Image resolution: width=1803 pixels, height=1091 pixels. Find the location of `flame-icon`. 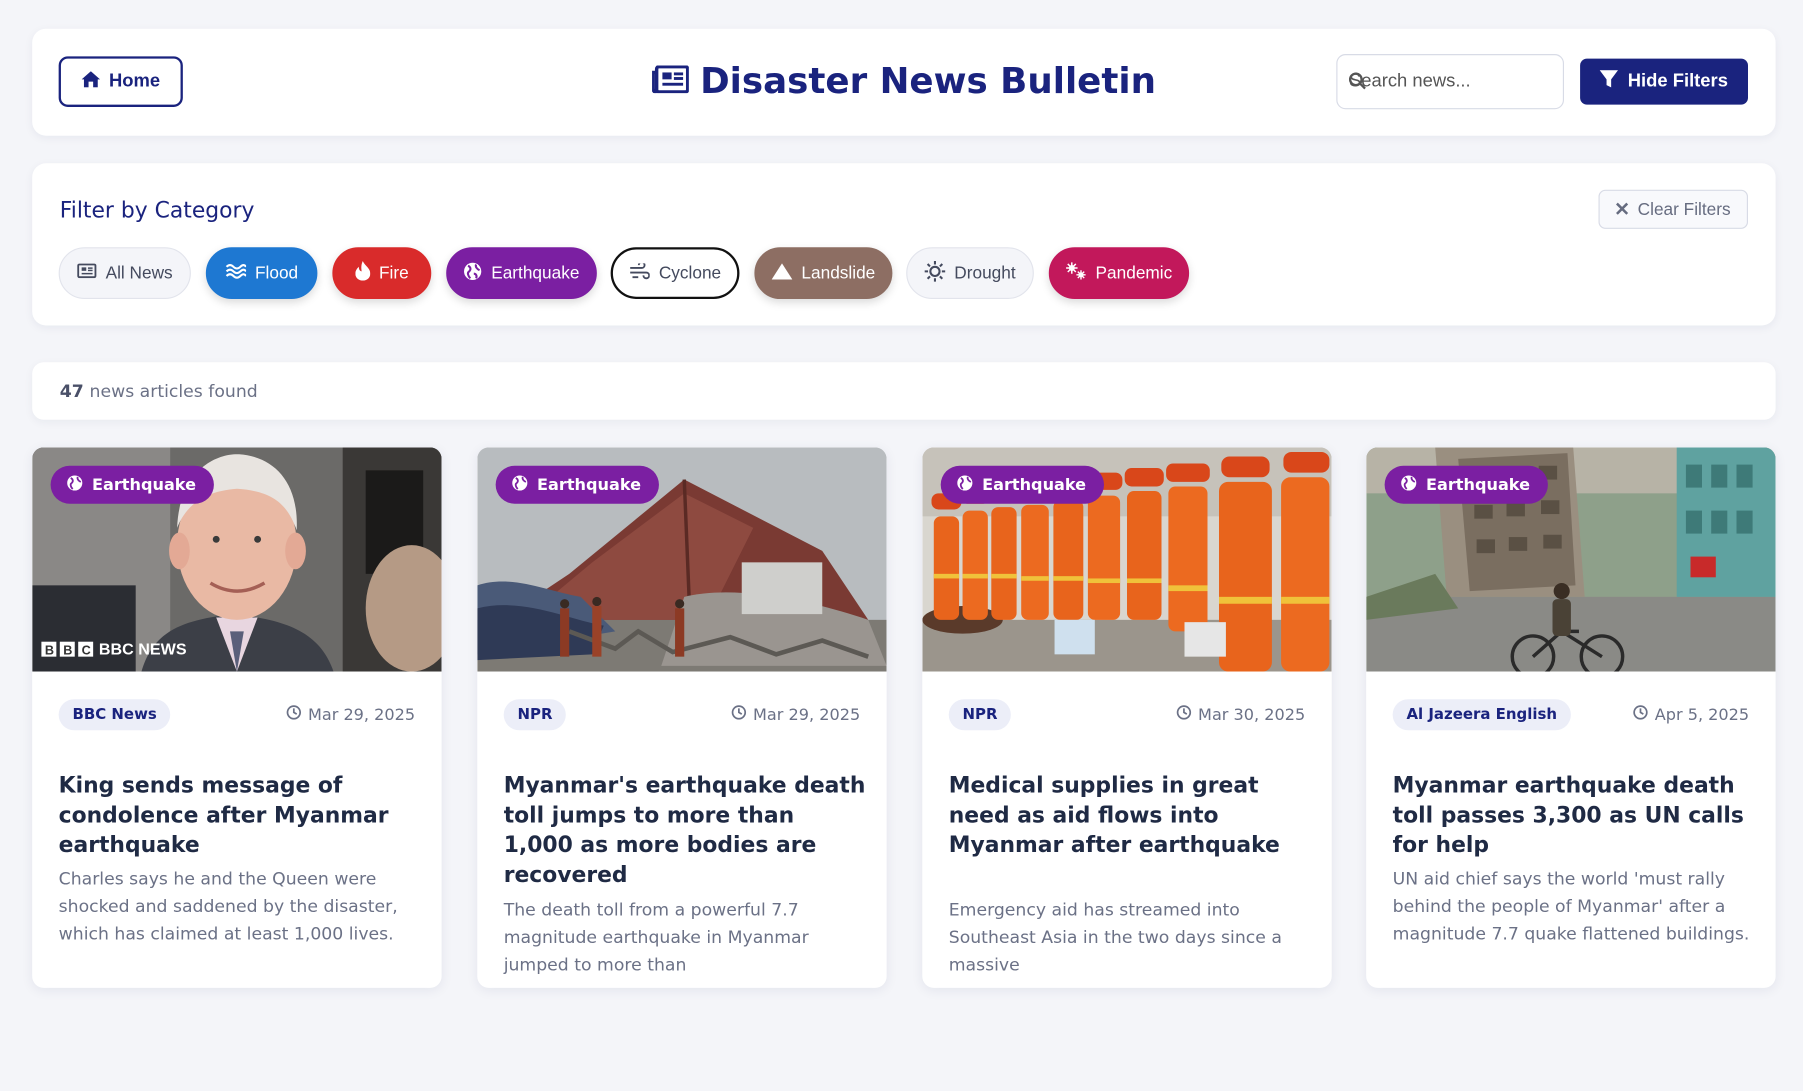

flame-icon is located at coordinates (362, 273).